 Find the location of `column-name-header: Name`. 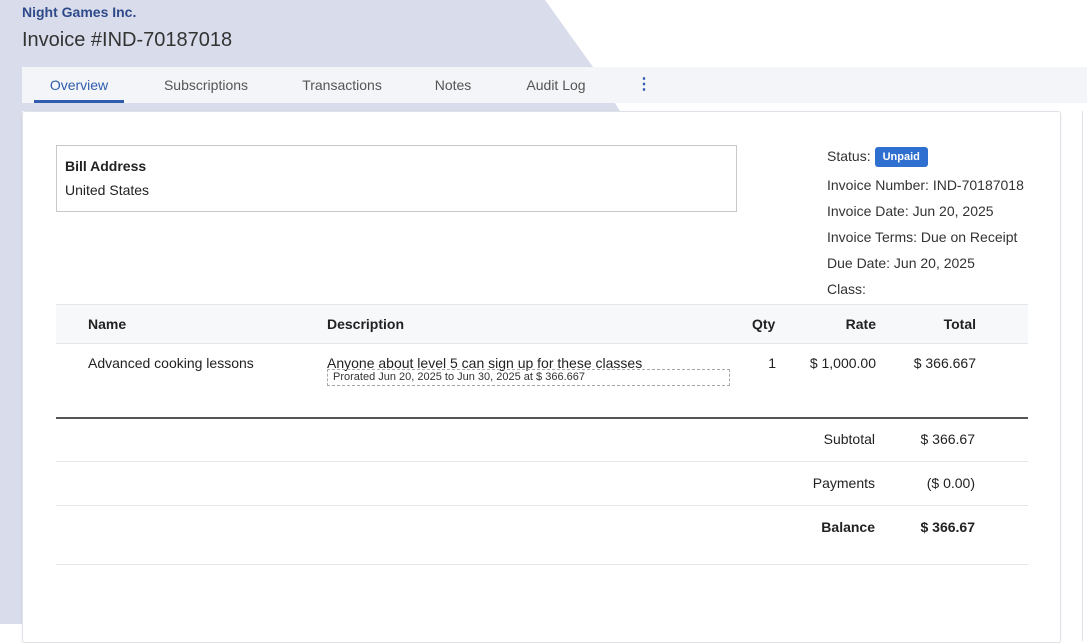

column-name-header: Name is located at coordinates (107, 324).